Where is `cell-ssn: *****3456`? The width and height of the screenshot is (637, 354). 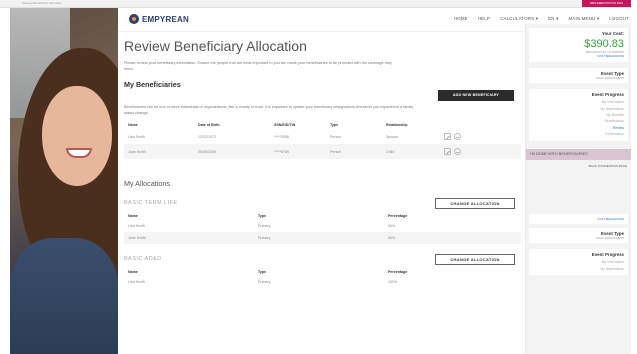
cell-ssn: *****3456 is located at coordinates (281, 136).